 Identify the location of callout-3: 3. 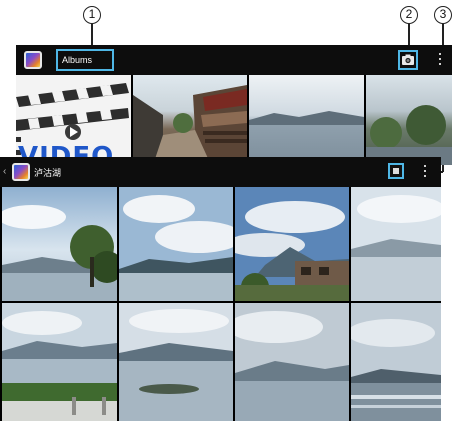
(443, 15).